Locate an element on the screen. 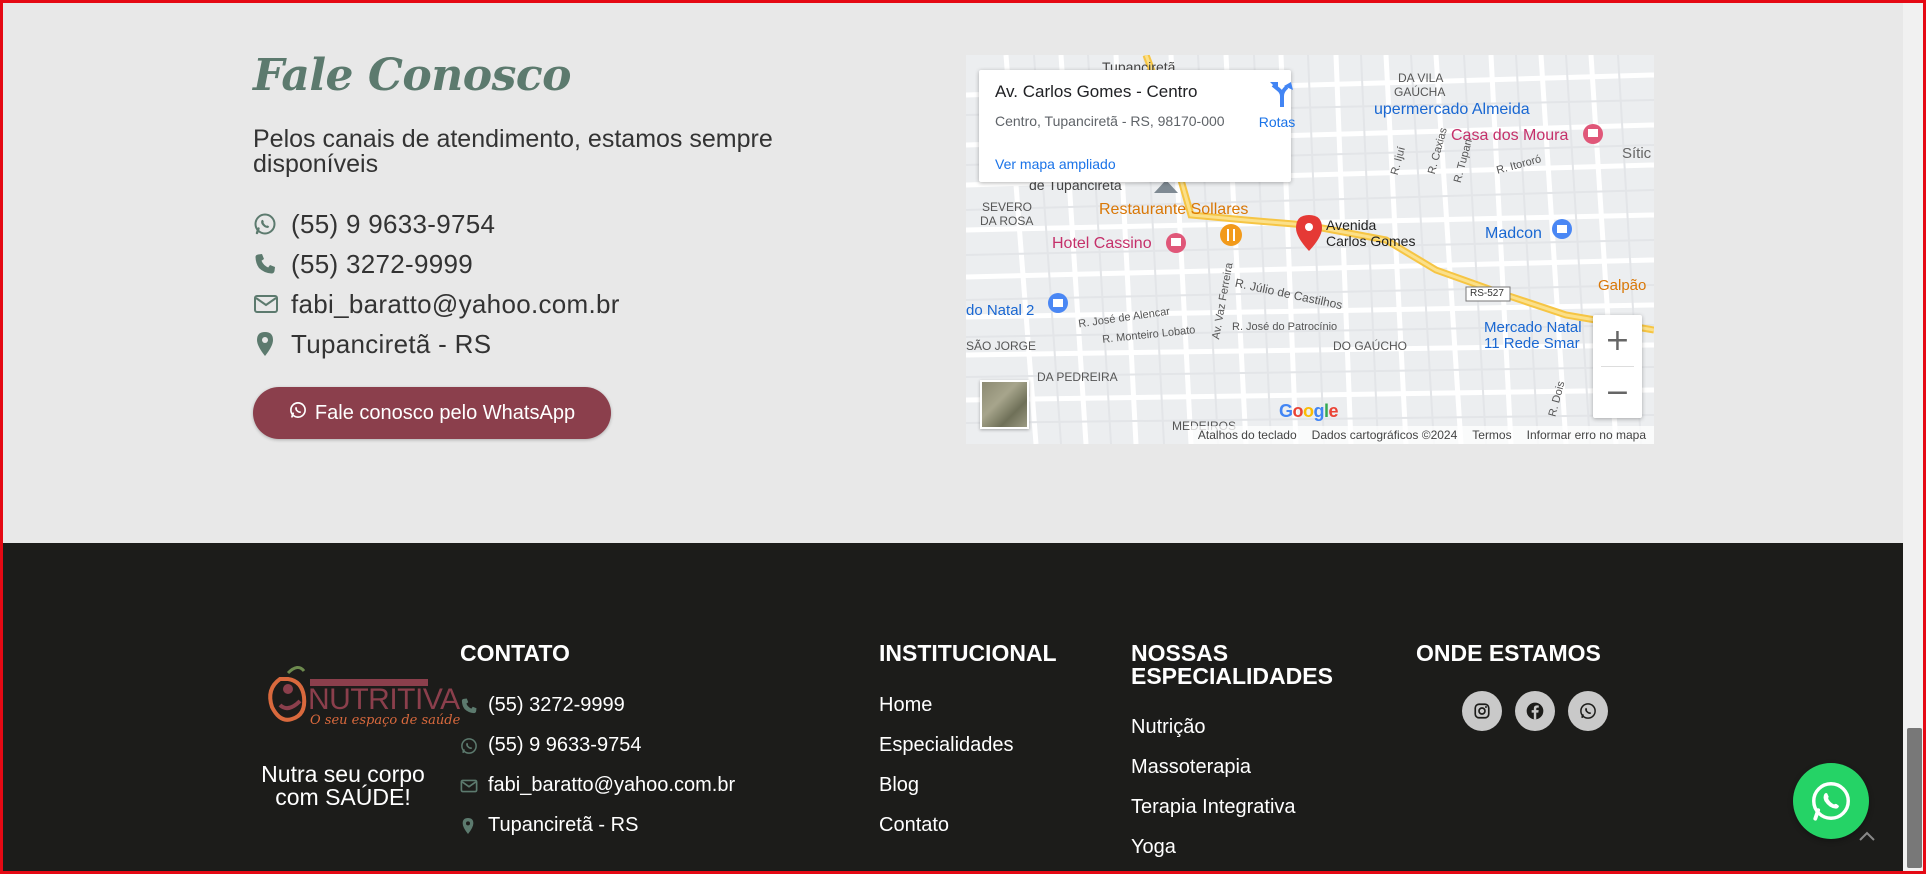 This screenshot has height=874, width=1926. satellite-toggle is located at coordinates (1004, 404).